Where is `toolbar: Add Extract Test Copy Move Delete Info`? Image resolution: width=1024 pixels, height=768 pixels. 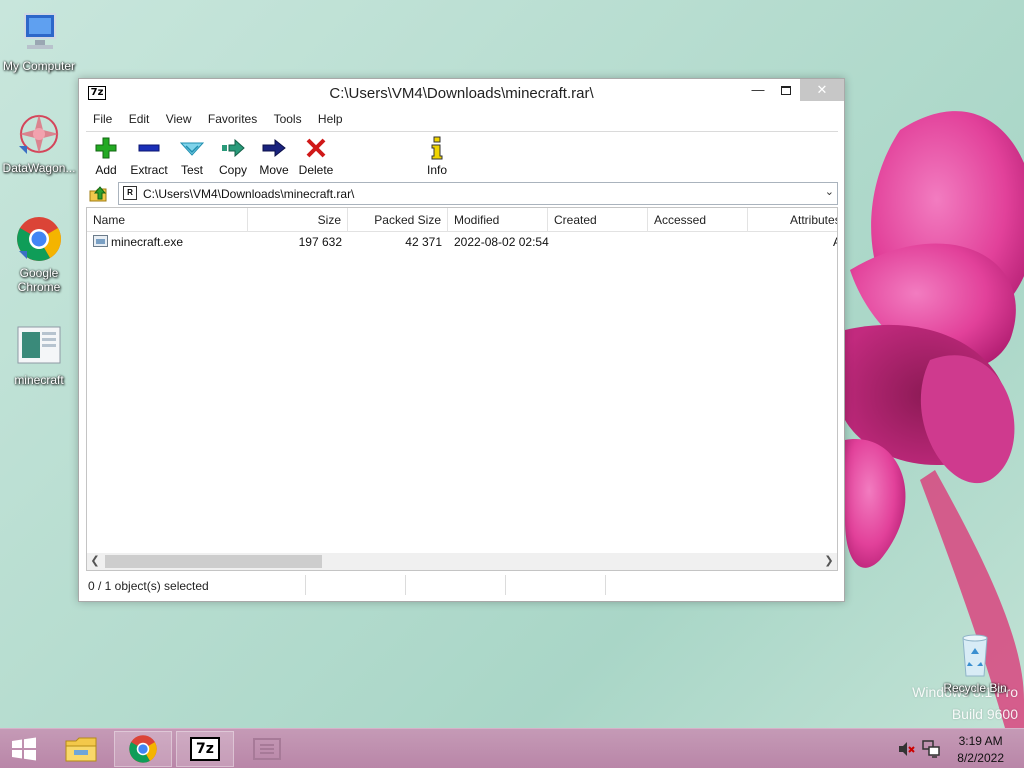
toolbar: Add Extract Test Copy Move Delete Info is located at coordinates (462, 155).